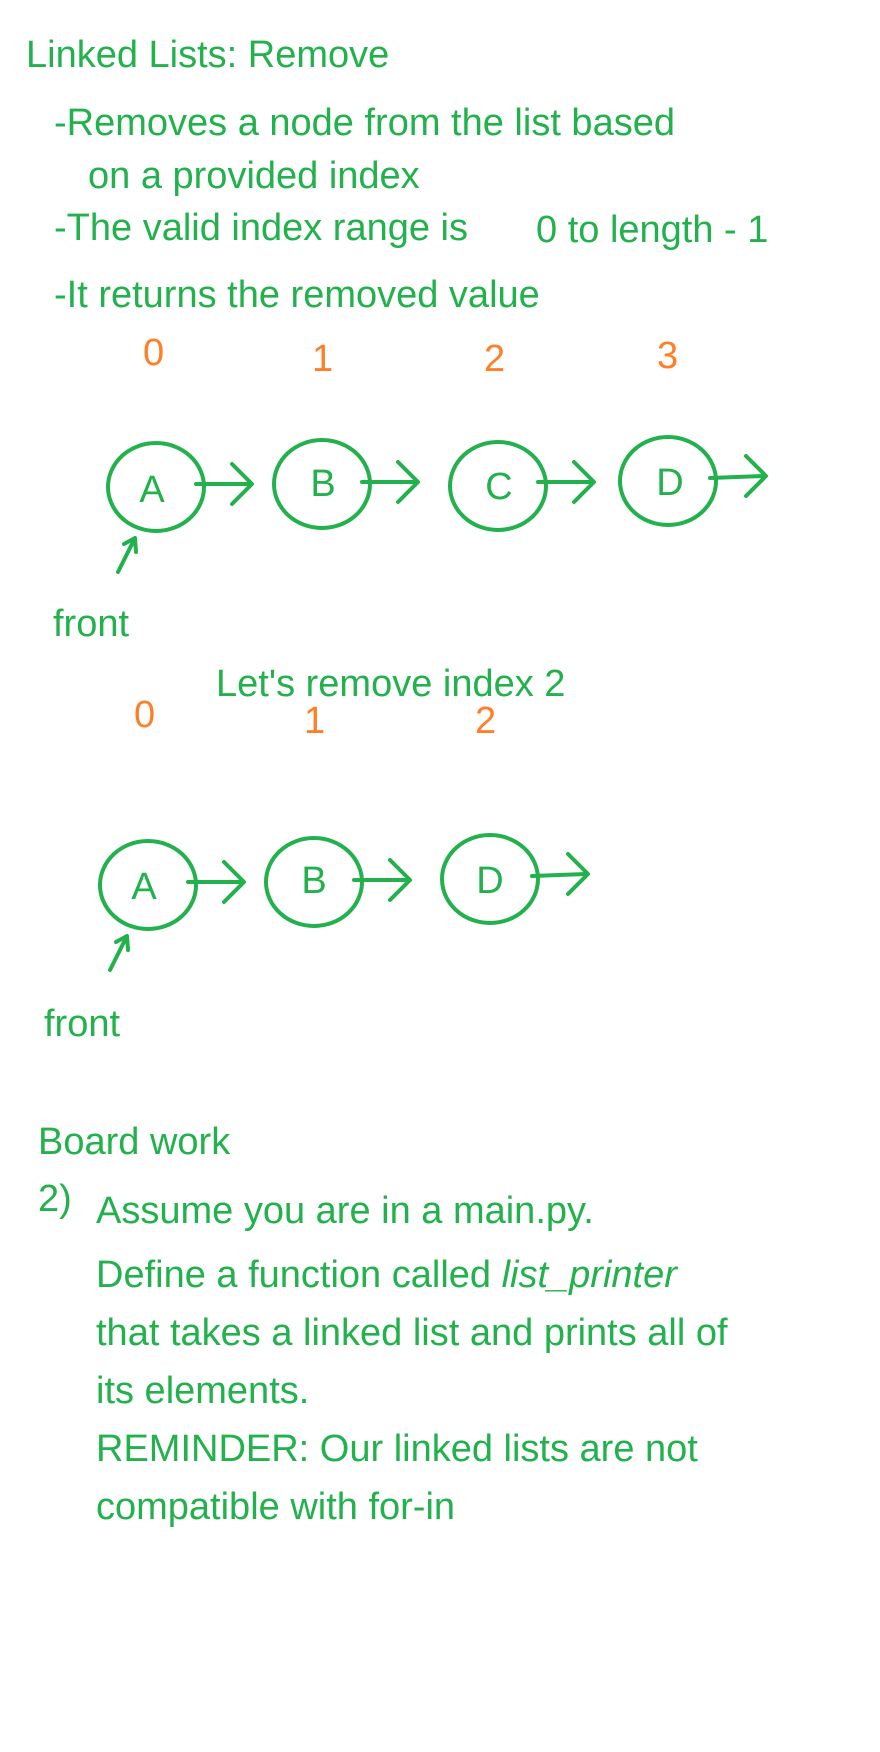 The width and height of the screenshot is (880, 1752). I want to click on board-work-line-2: Define a function called list_printer, so click(386, 1275).